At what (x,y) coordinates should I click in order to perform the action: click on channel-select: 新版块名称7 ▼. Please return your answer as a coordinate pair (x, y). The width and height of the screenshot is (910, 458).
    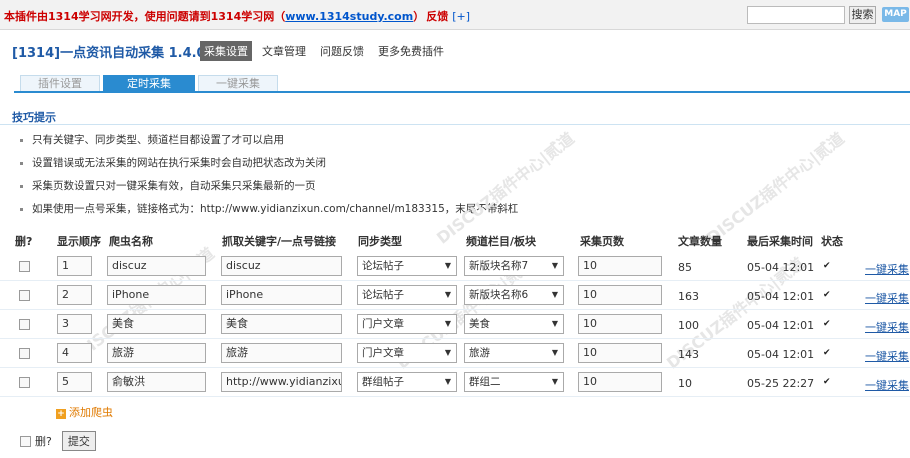
    Looking at the image, I should click on (514, 266).